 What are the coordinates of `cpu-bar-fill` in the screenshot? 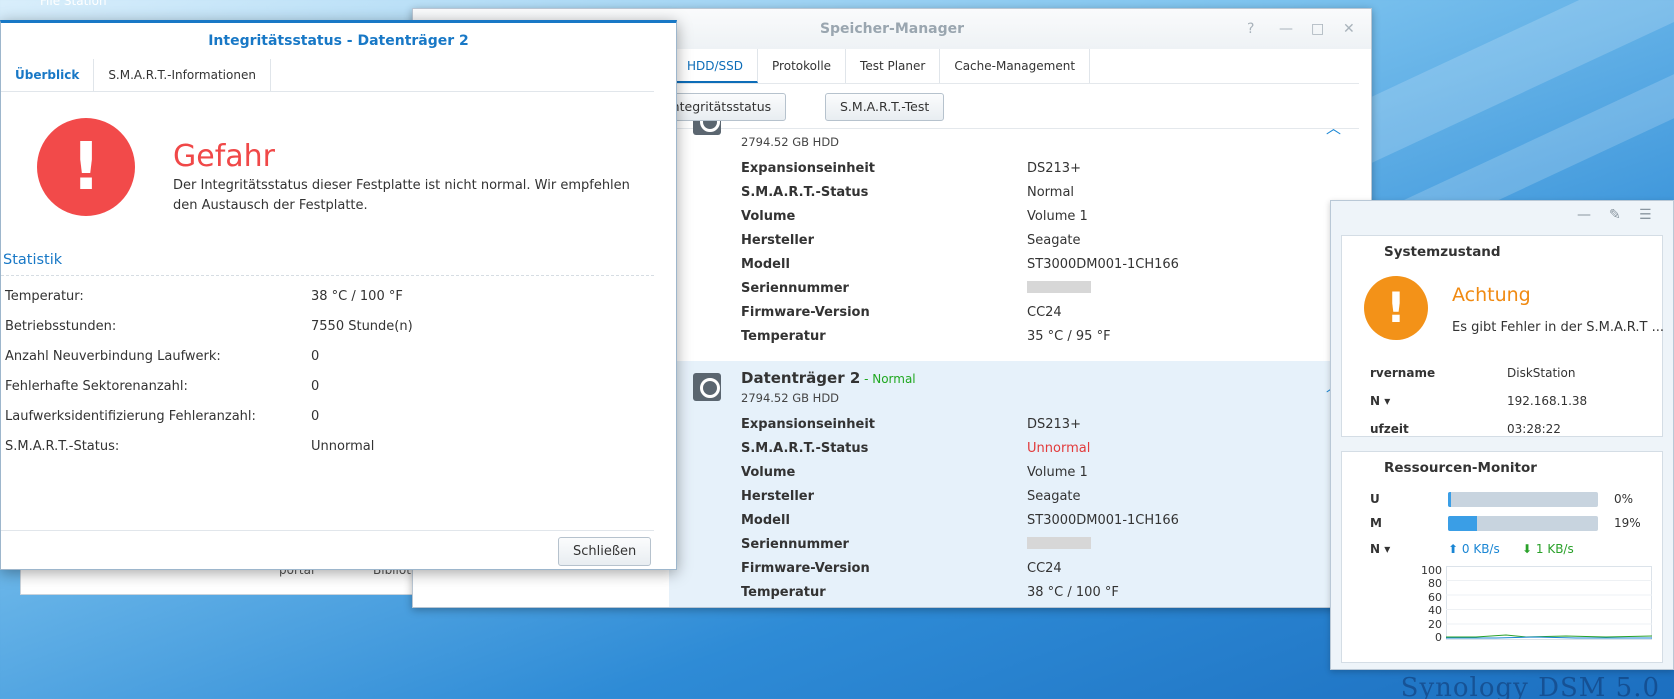 It's located at (1449, 499).